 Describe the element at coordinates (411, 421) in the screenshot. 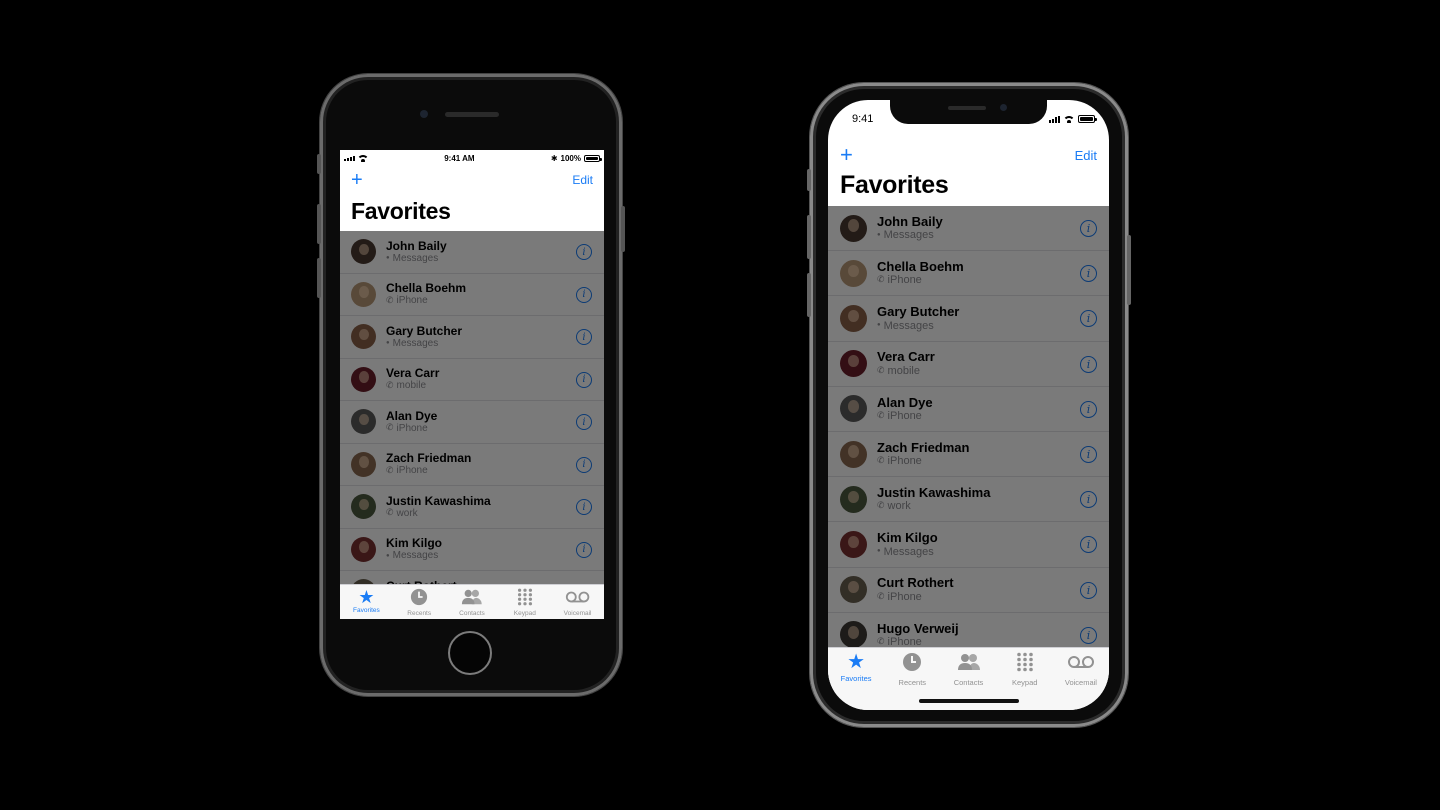

I see `contact-text: Alan Dye ✆ iPhone` at that location.